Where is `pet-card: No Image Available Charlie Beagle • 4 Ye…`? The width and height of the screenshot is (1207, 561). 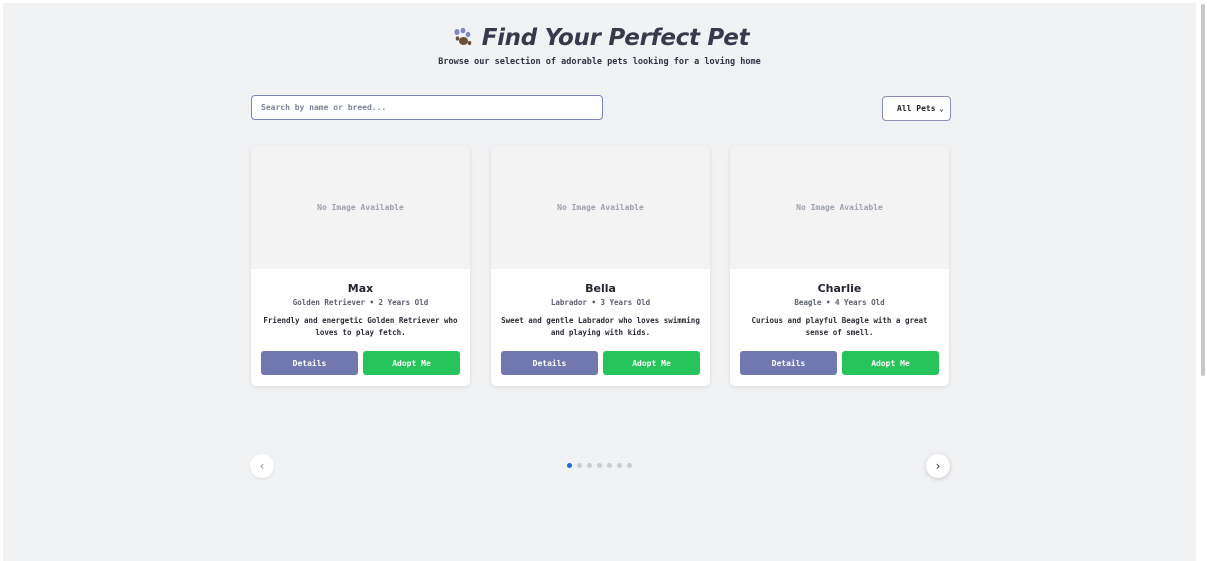 pet-card: No Image Available Charlie Beagle • 4 Ye… is located at coordinates (839, 266).